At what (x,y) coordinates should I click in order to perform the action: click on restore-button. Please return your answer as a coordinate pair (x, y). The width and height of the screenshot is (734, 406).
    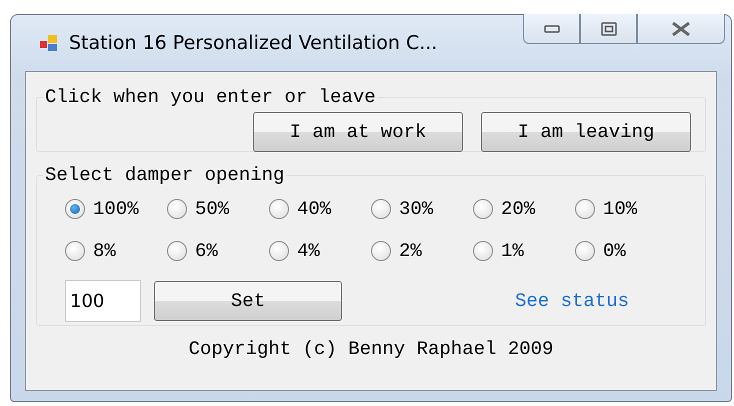
    Looking at the image, I should click on (608, 29).